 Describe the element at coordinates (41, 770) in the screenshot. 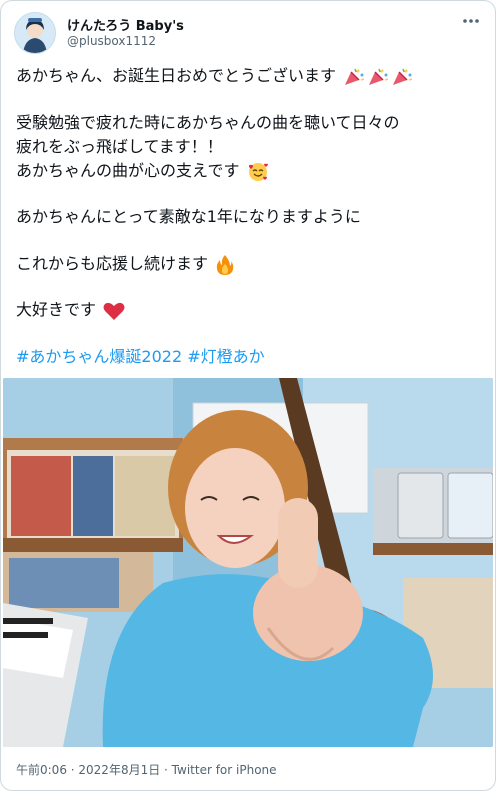

I see `tweet-time: 午前0:06` at that location.